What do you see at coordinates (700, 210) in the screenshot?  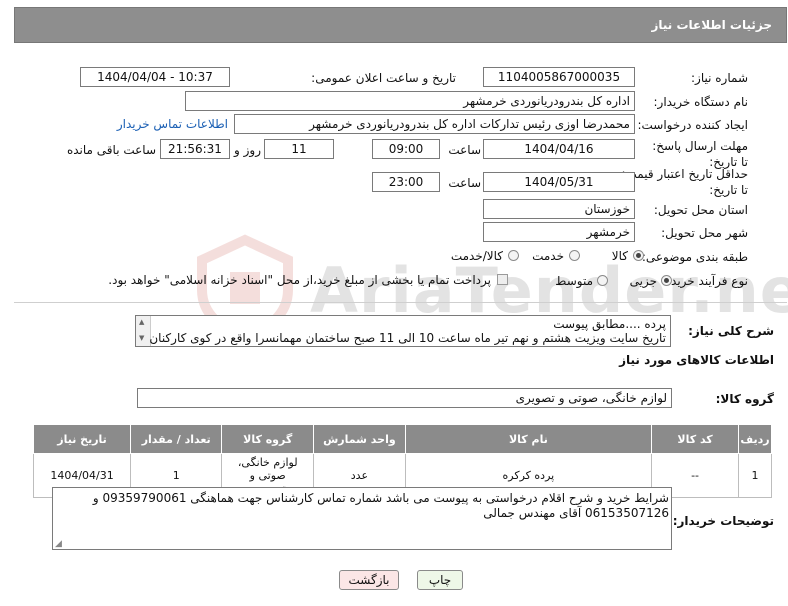 I see `province-label: استان محل تحویل:` at bounding box center [700, 210].